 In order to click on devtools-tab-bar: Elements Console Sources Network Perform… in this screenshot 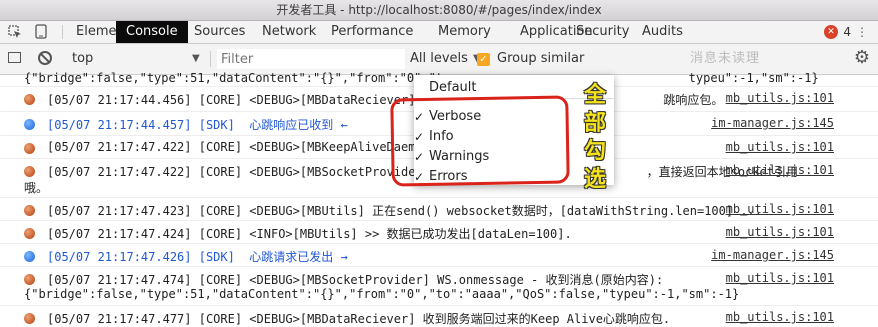, I will do `click(439, 32)`.